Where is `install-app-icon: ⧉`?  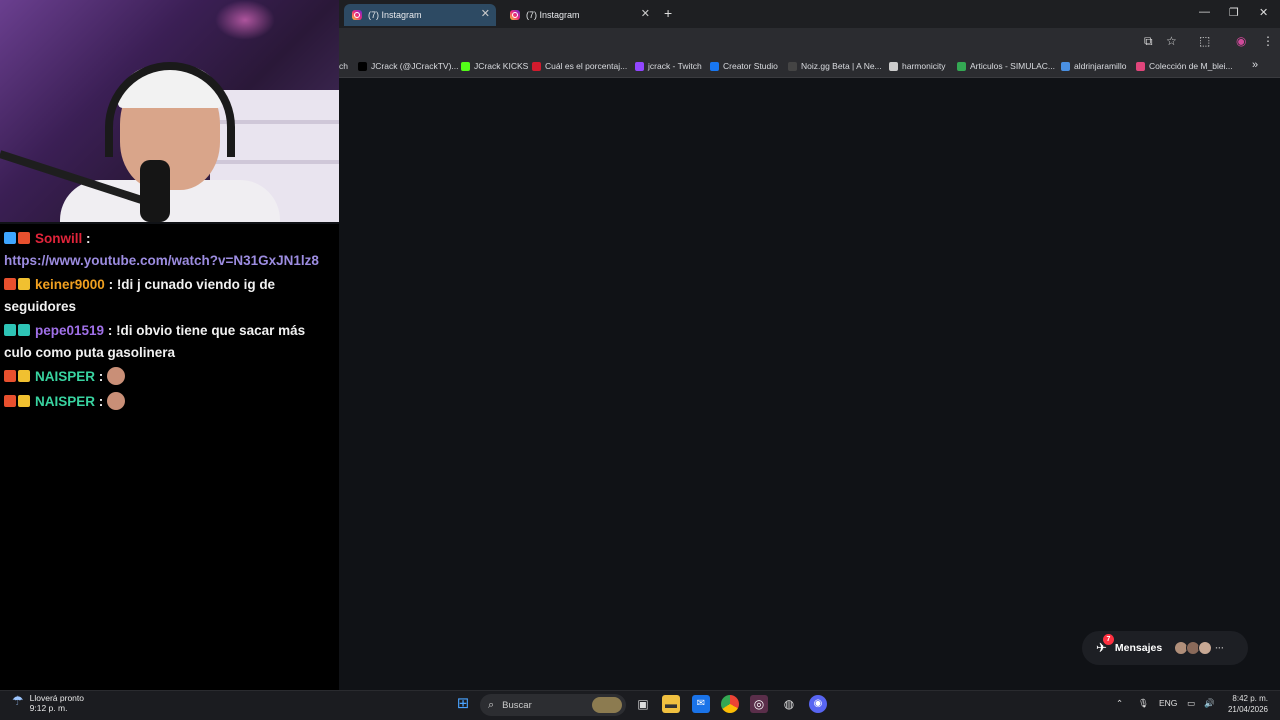
install-app-icon: ⧉ is located at coordinates (1148, 41).